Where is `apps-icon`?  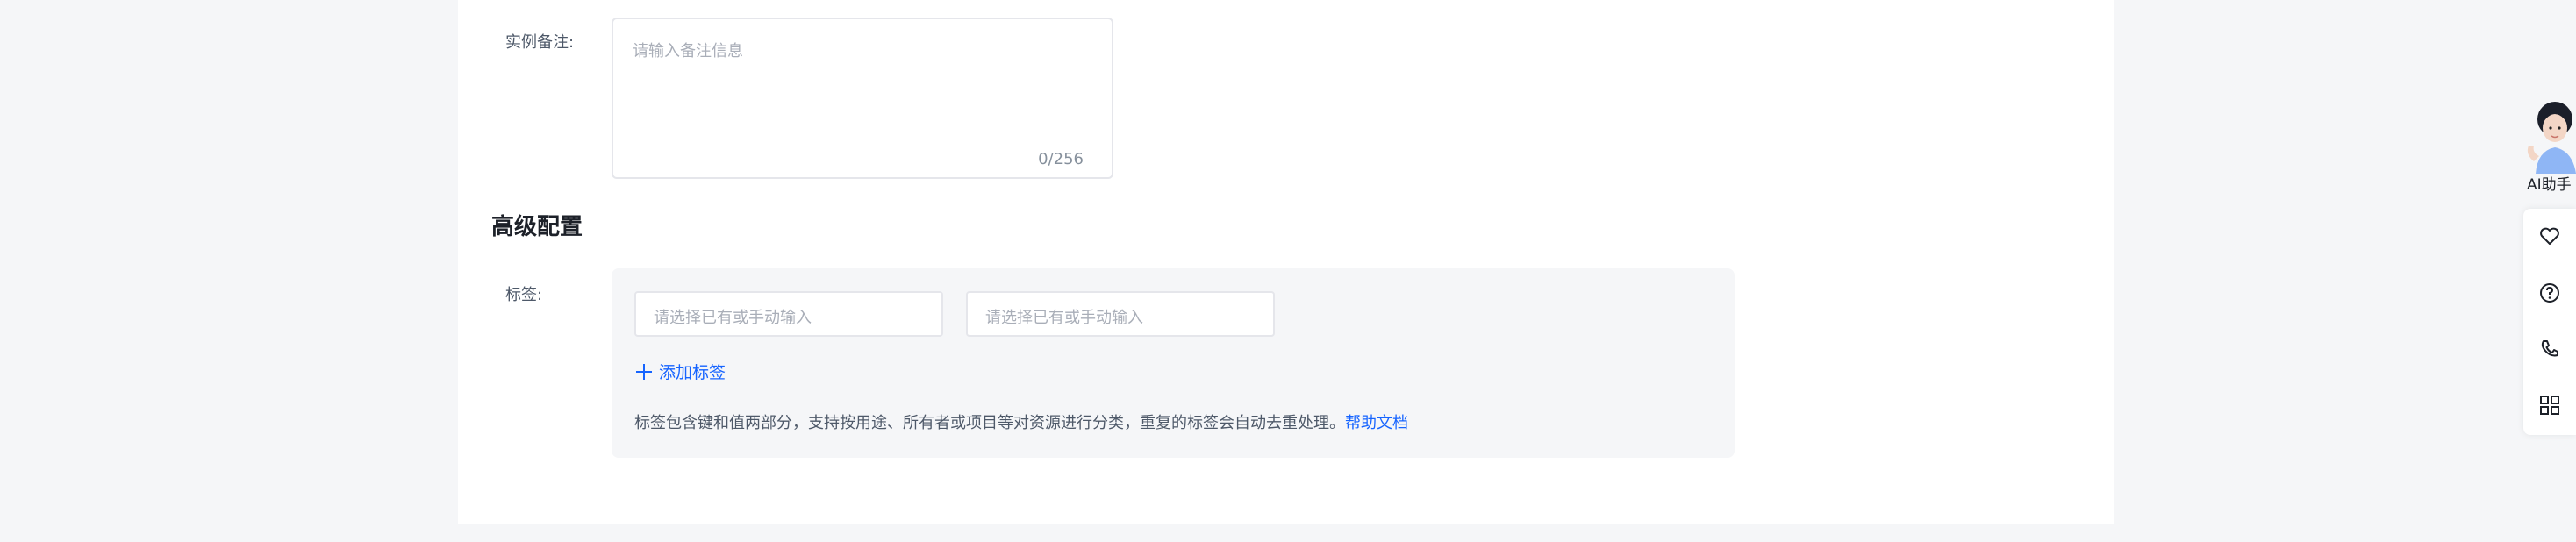 apps-icon is located at coordinates (2549, 406).